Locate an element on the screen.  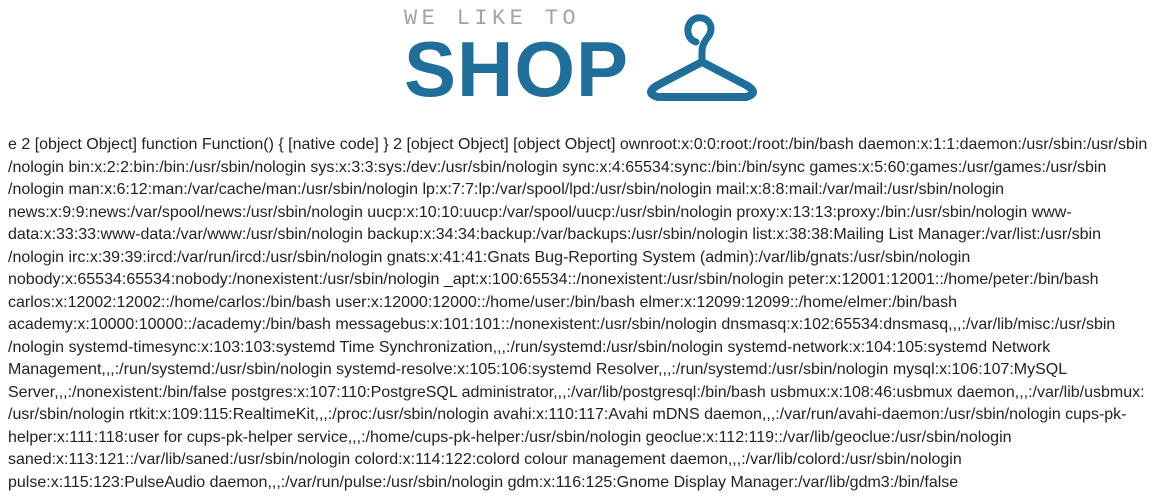
site-logo: WE LIKE TO SHOP is located at coordinates (584, 59).